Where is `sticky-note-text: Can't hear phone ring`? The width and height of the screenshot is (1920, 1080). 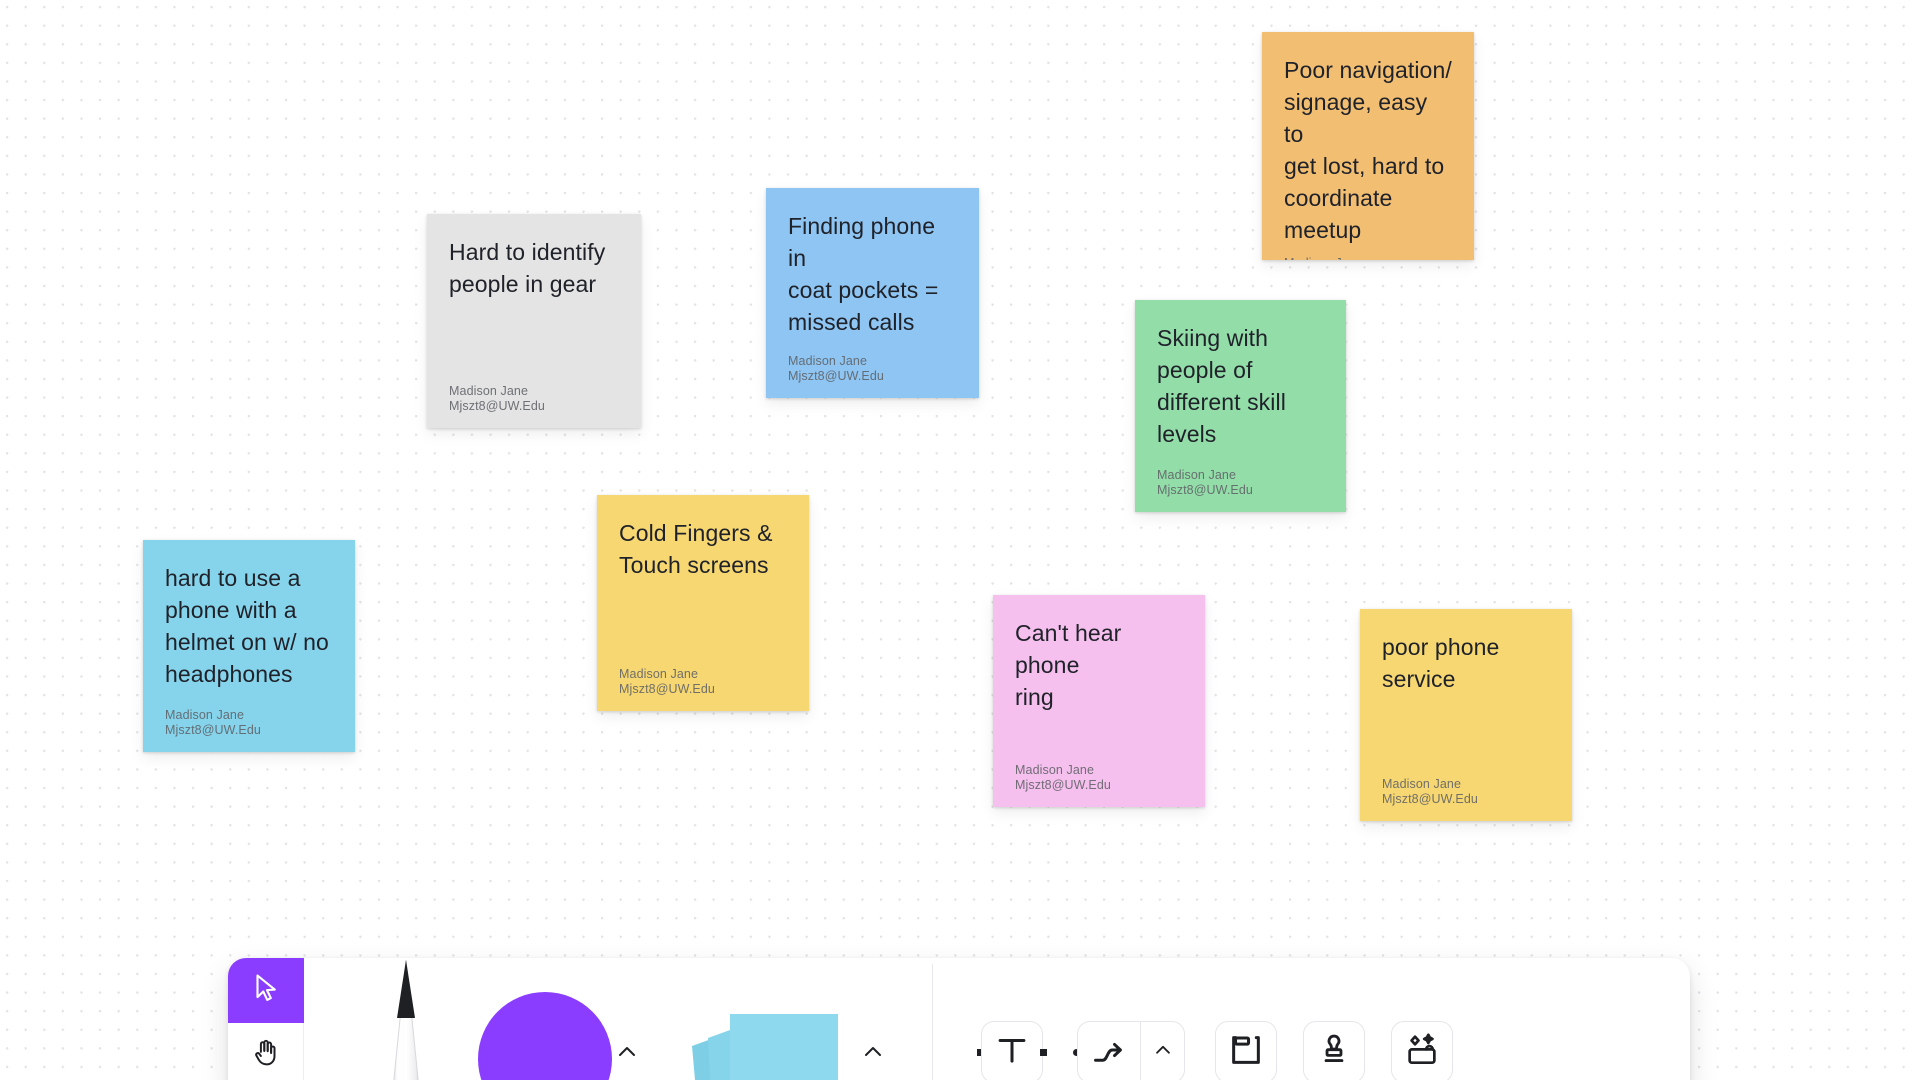
sticky-note-text: Can't hear phone ring is located at coordinates (1068, 665).